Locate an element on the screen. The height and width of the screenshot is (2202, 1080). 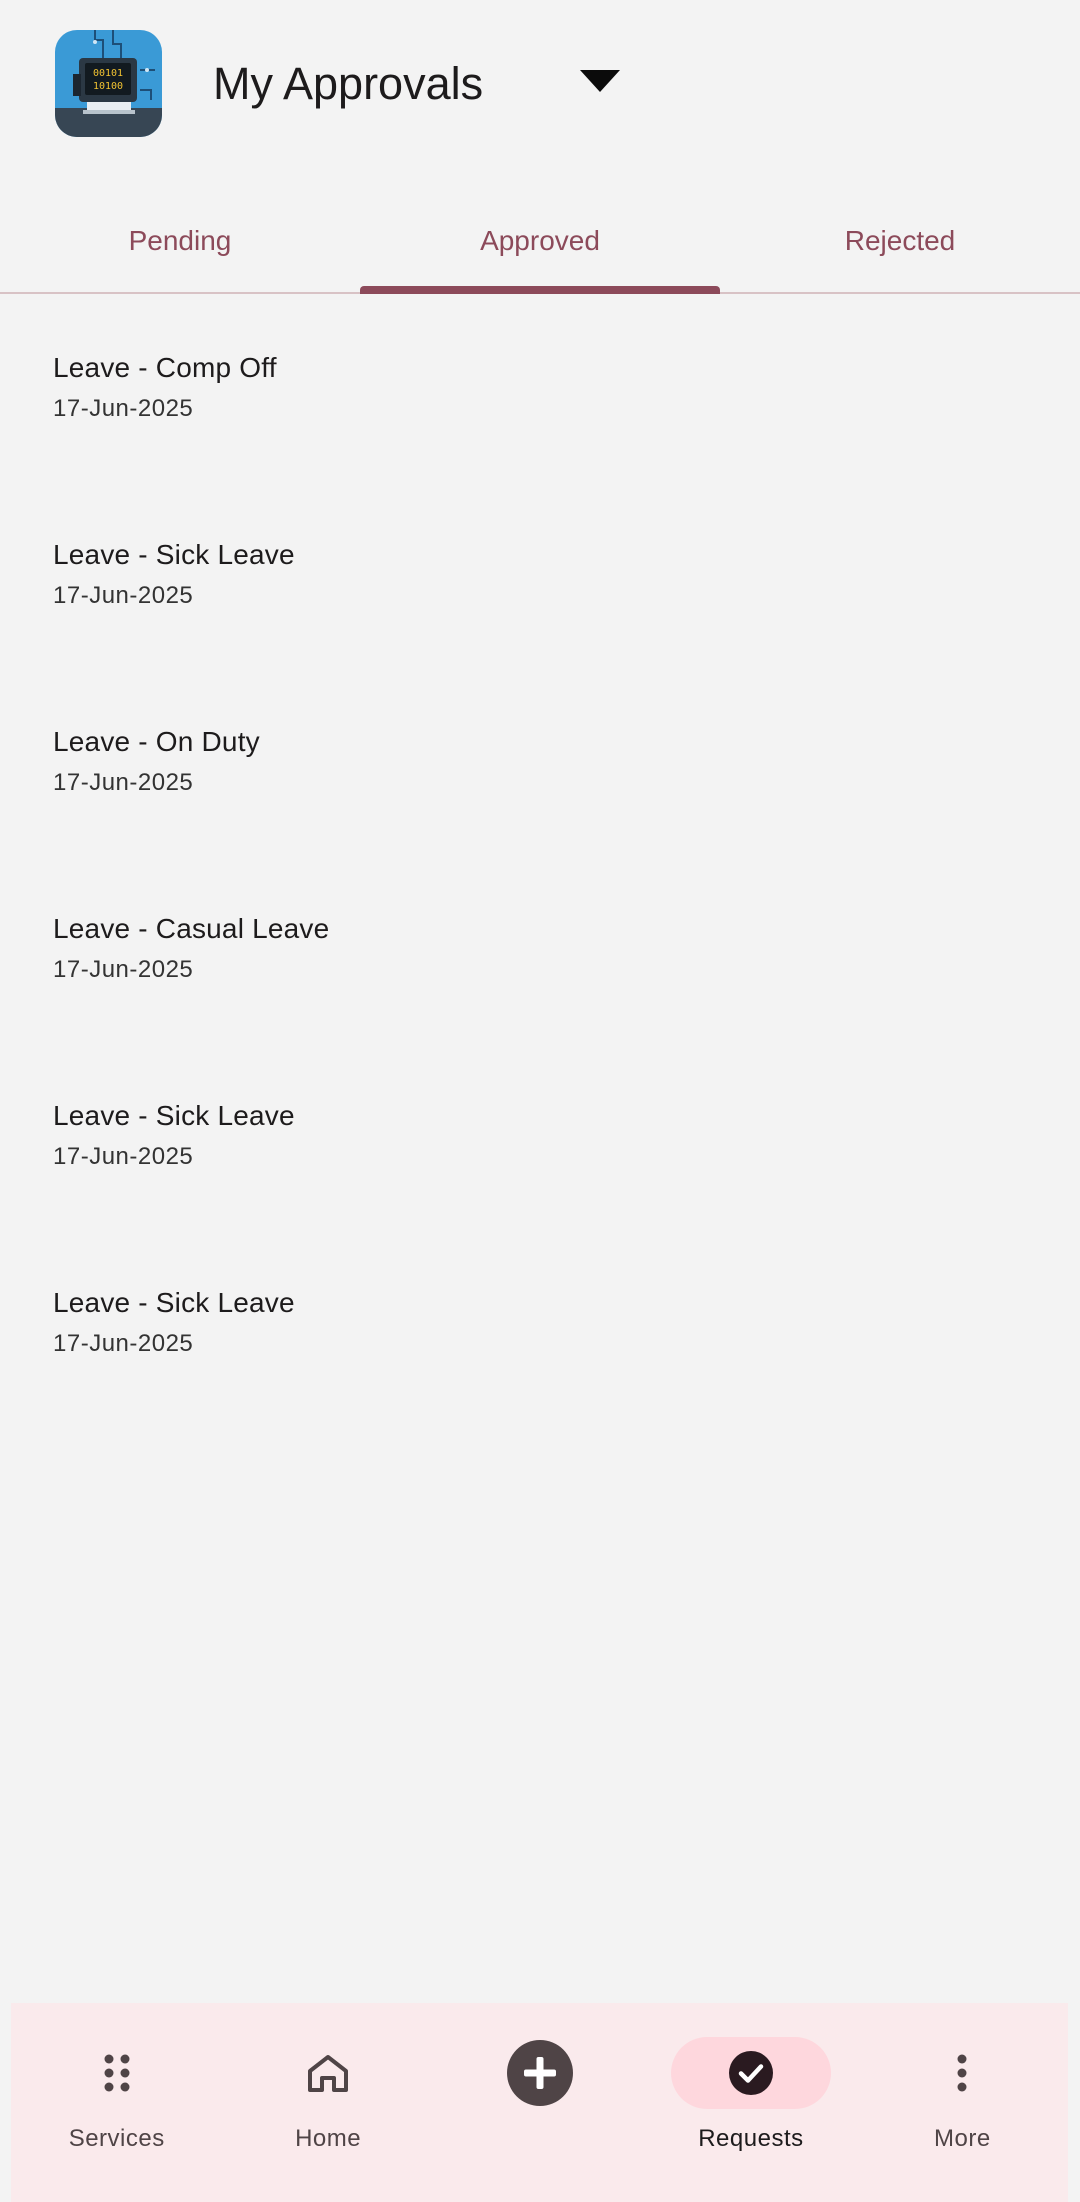
nav-label: Home is located at coordinates (328, 2138).